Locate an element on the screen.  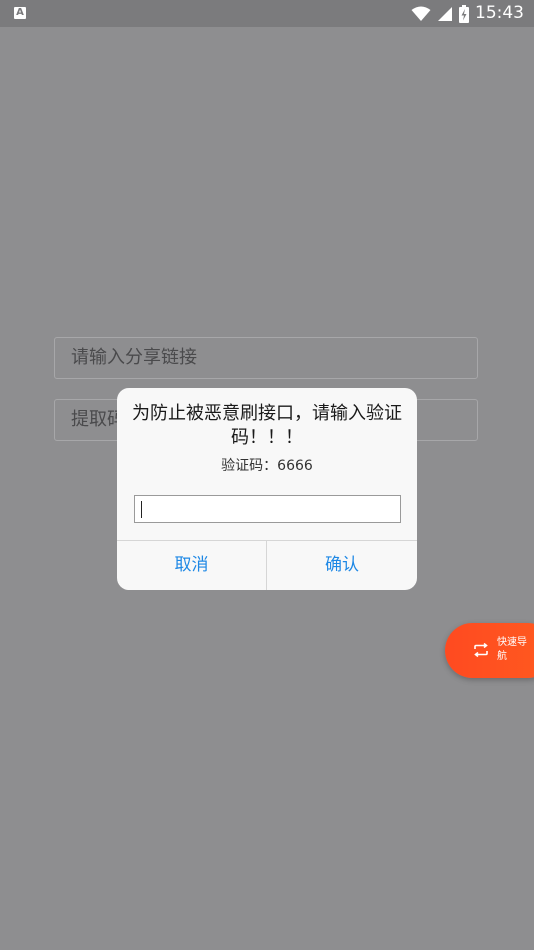
verification-dialog: 为防止被恶意刷接口，请输入验证码！！！ 验证码：6666 取消 确认 is located at coordinates (267, 489).